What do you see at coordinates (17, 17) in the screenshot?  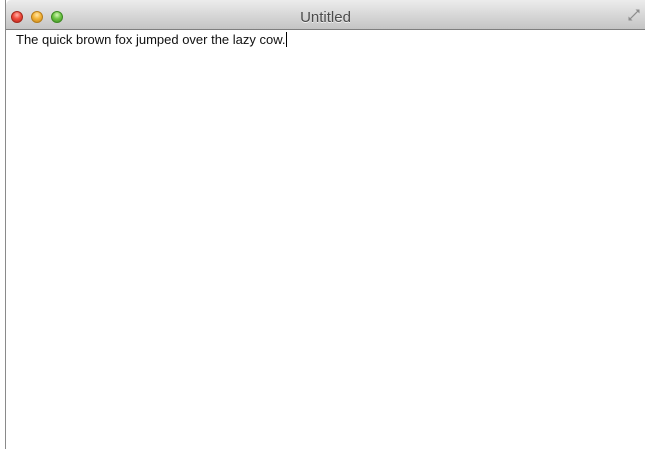 I see `close-icon` at bounding box center [17, 17].